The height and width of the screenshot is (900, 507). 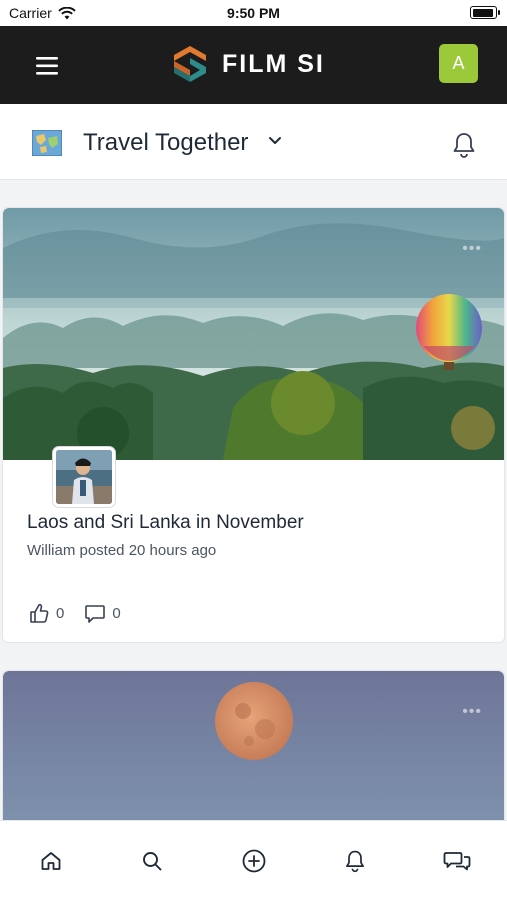 What do you see at coordinates (60, 613) in the screenshot?
I see `like-count: 0` at bounding box center [60, 613].